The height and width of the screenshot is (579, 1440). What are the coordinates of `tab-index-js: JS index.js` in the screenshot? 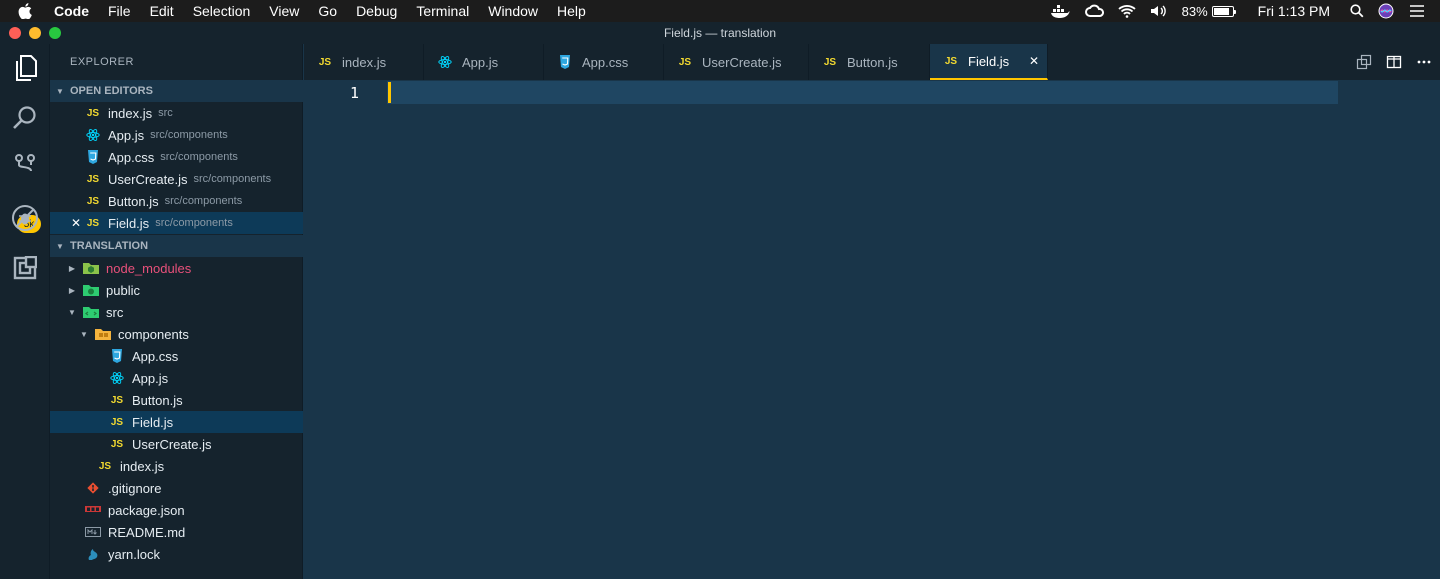 It's located at (364, 62).